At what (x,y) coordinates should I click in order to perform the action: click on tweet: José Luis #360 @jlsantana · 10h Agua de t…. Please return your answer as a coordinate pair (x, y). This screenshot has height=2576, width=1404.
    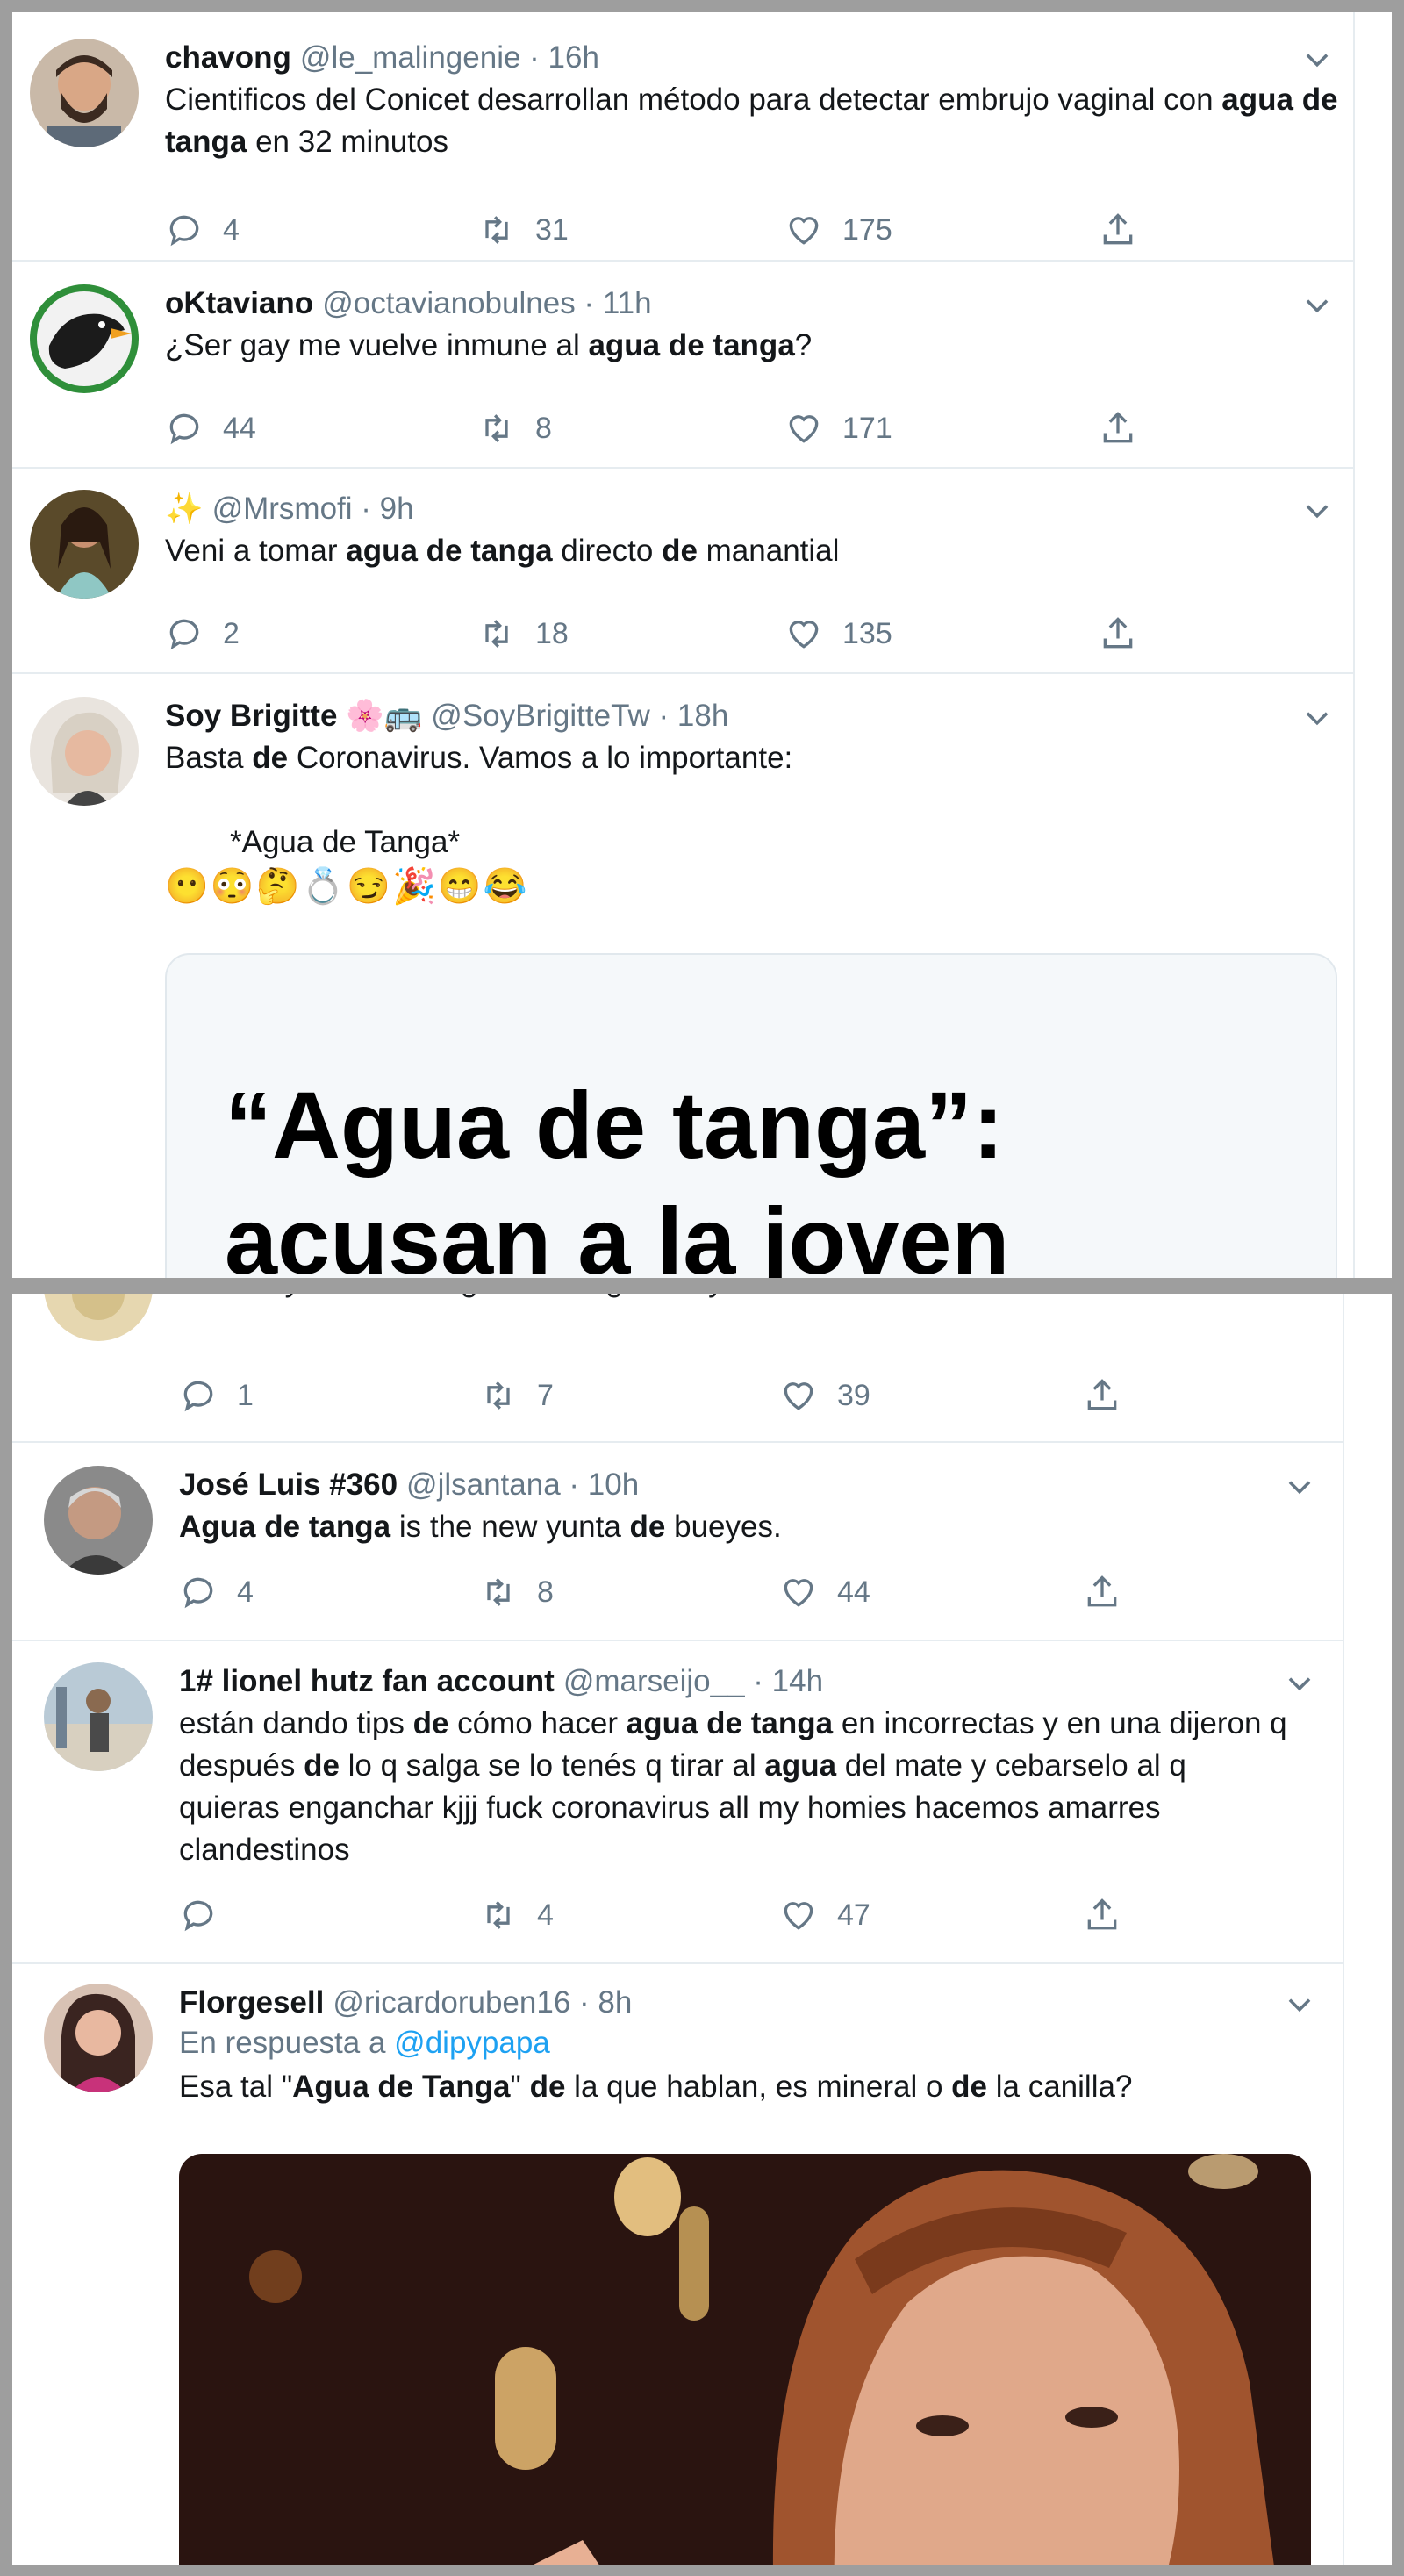
    Looking at the image, I should click on (689, 1549).